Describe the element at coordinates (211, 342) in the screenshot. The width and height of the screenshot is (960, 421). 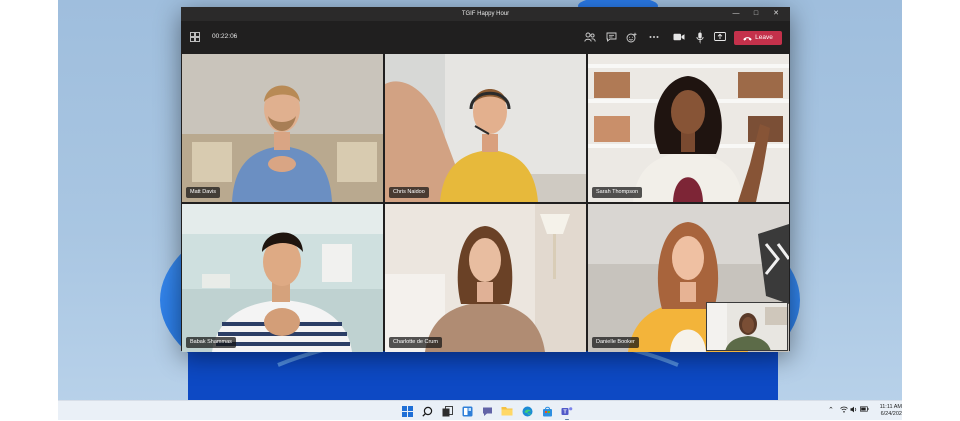
I see `participant-name: Babak Shammas` at that location.